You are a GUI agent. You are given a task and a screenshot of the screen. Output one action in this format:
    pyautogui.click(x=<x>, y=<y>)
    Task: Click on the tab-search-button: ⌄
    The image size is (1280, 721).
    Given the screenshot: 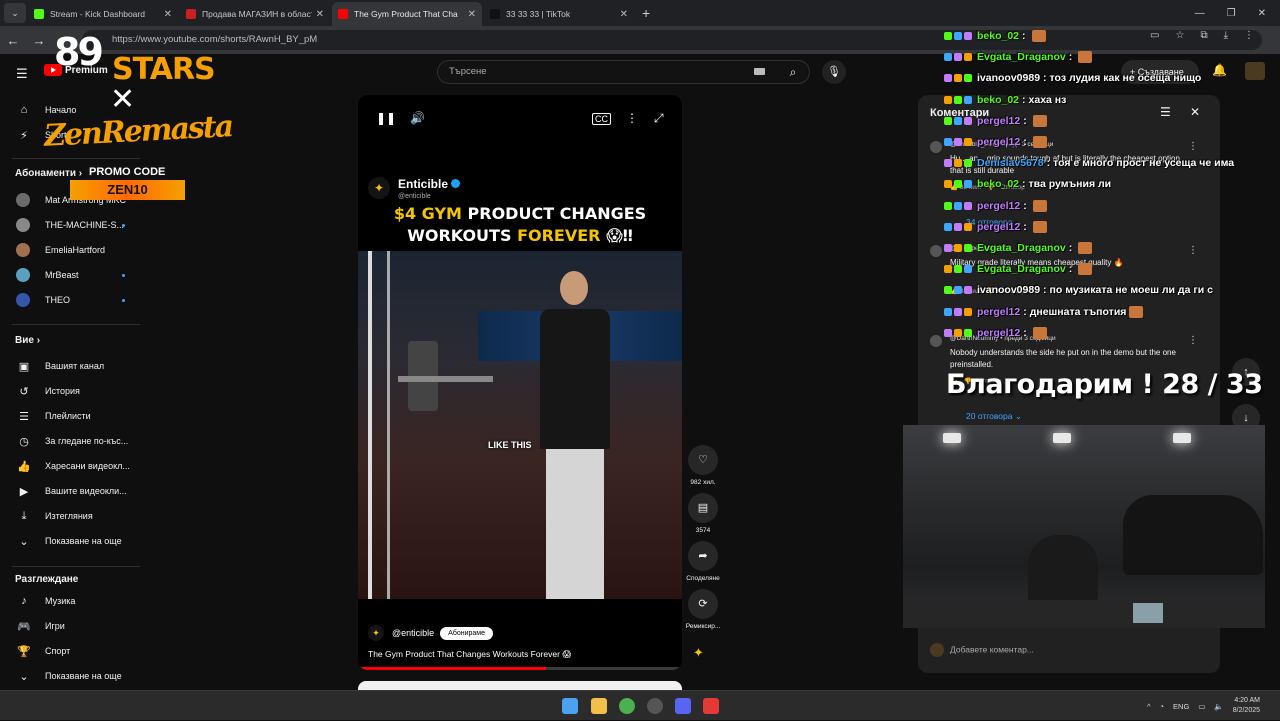 What is the action you would take?
    pyautogui.click(x=15, y=13)
    